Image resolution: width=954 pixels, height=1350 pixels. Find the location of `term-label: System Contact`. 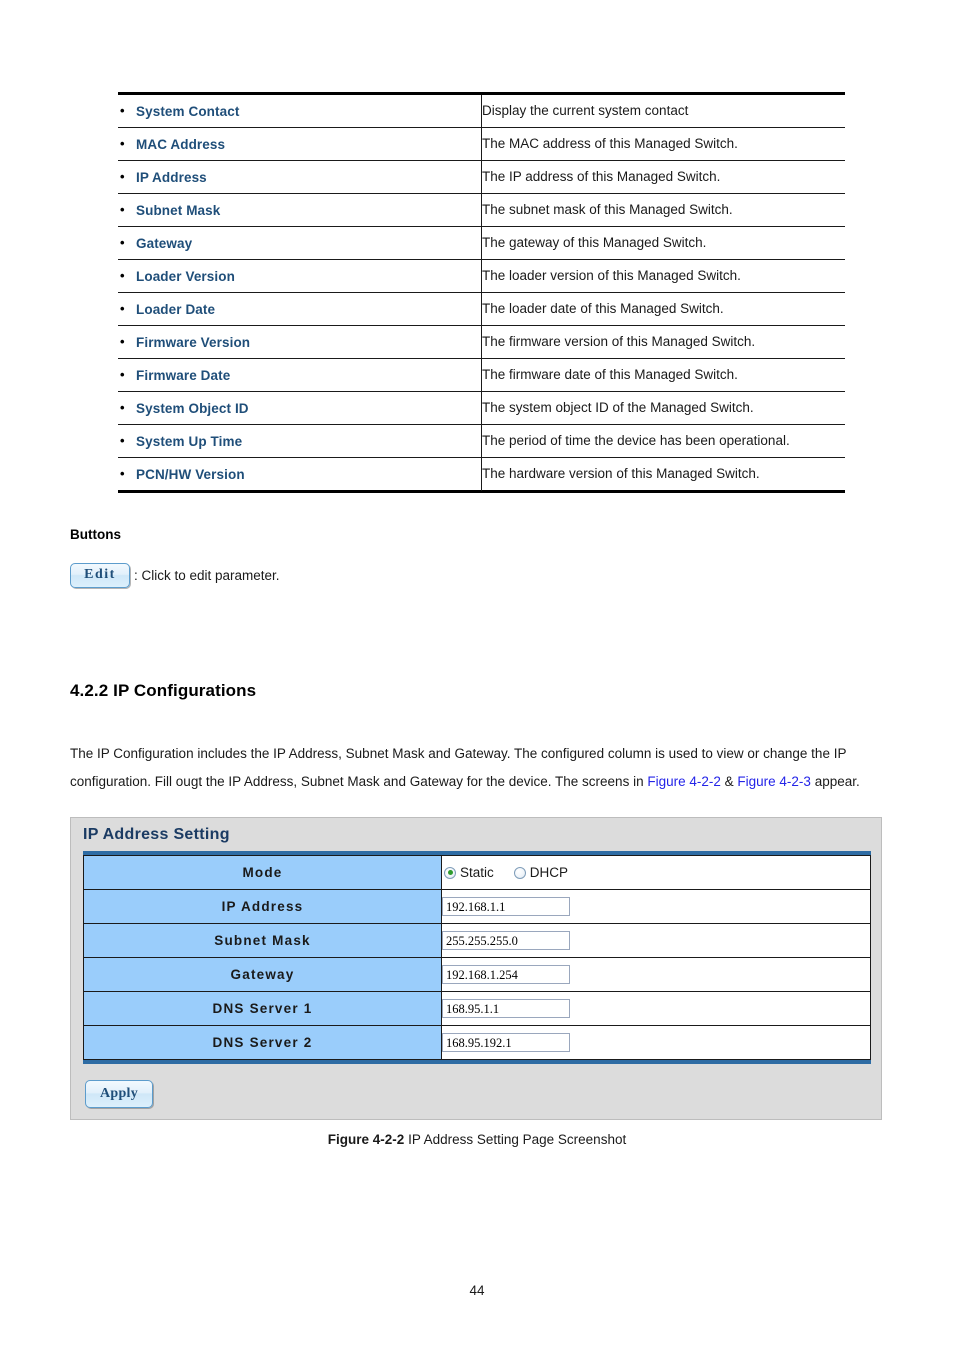

term-label: System Contact is located at coordinates (299, 111).